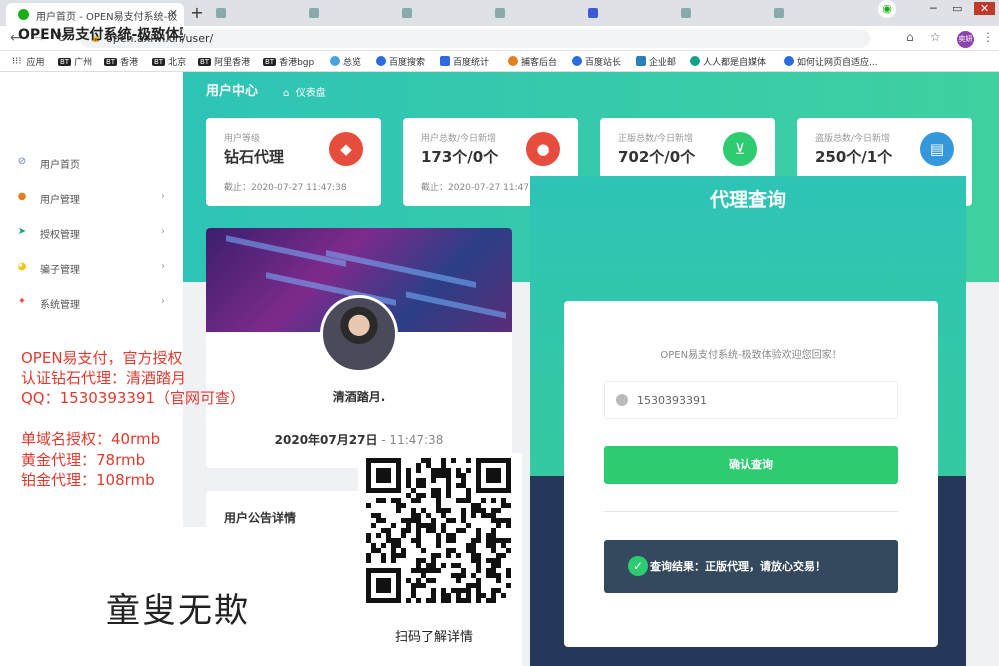 The image size is (999, 666). I want to click on home-icon: ⌂, so click(286, 93).